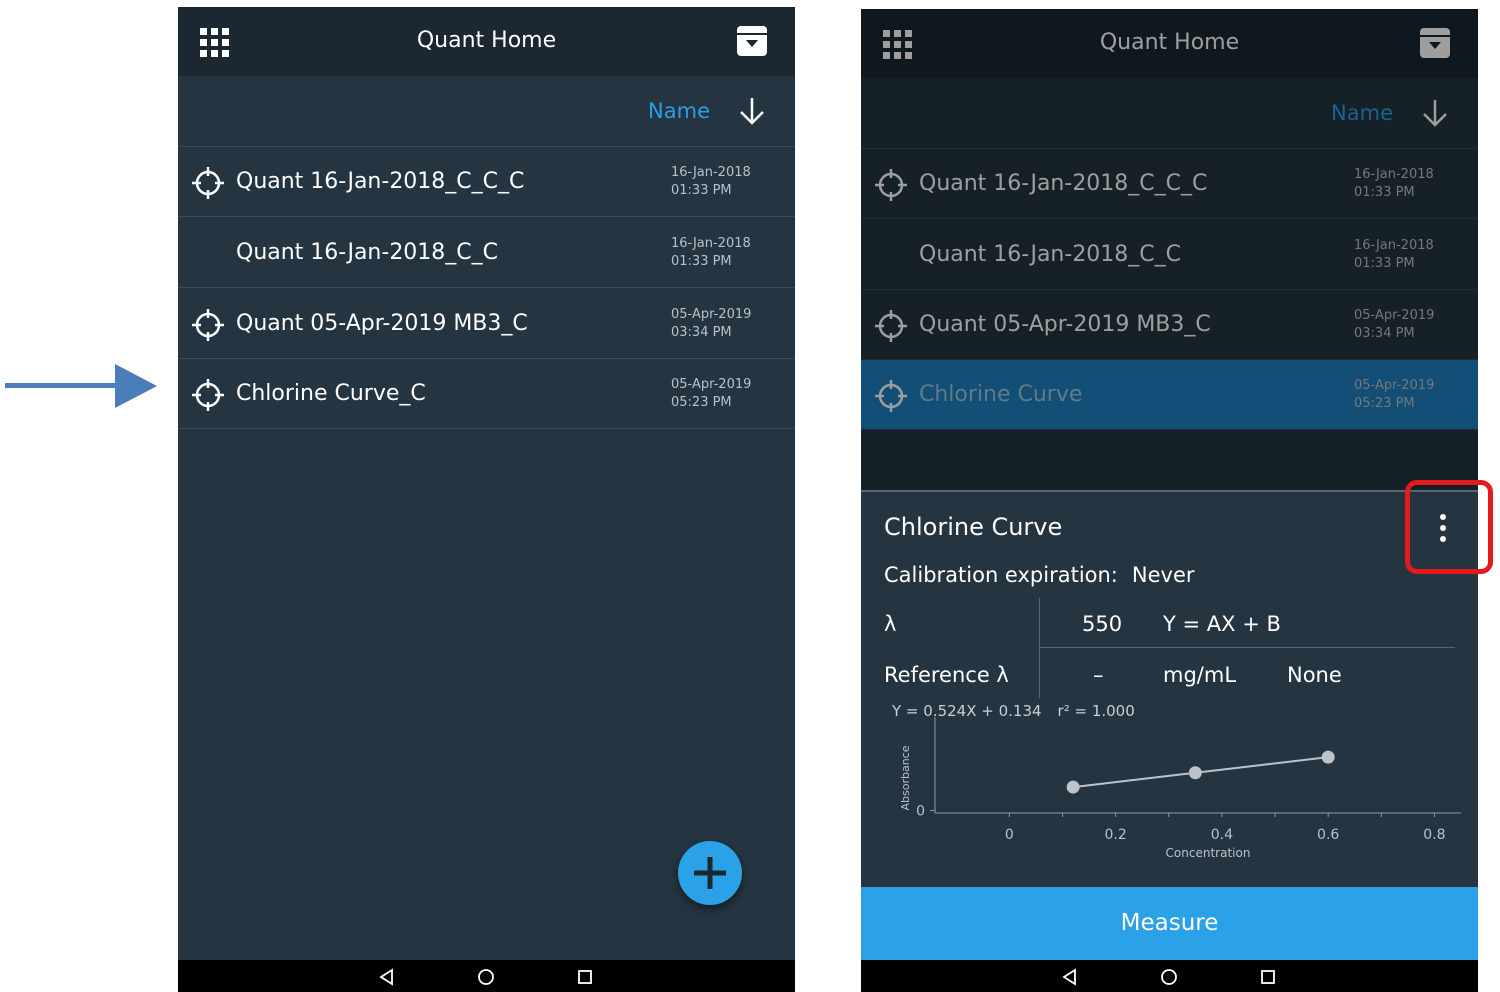 The image size is (1500, 992). Describe the element at coordinates (1009, 835) in the screenshot. I see `x-tick-label: 0` at that location.